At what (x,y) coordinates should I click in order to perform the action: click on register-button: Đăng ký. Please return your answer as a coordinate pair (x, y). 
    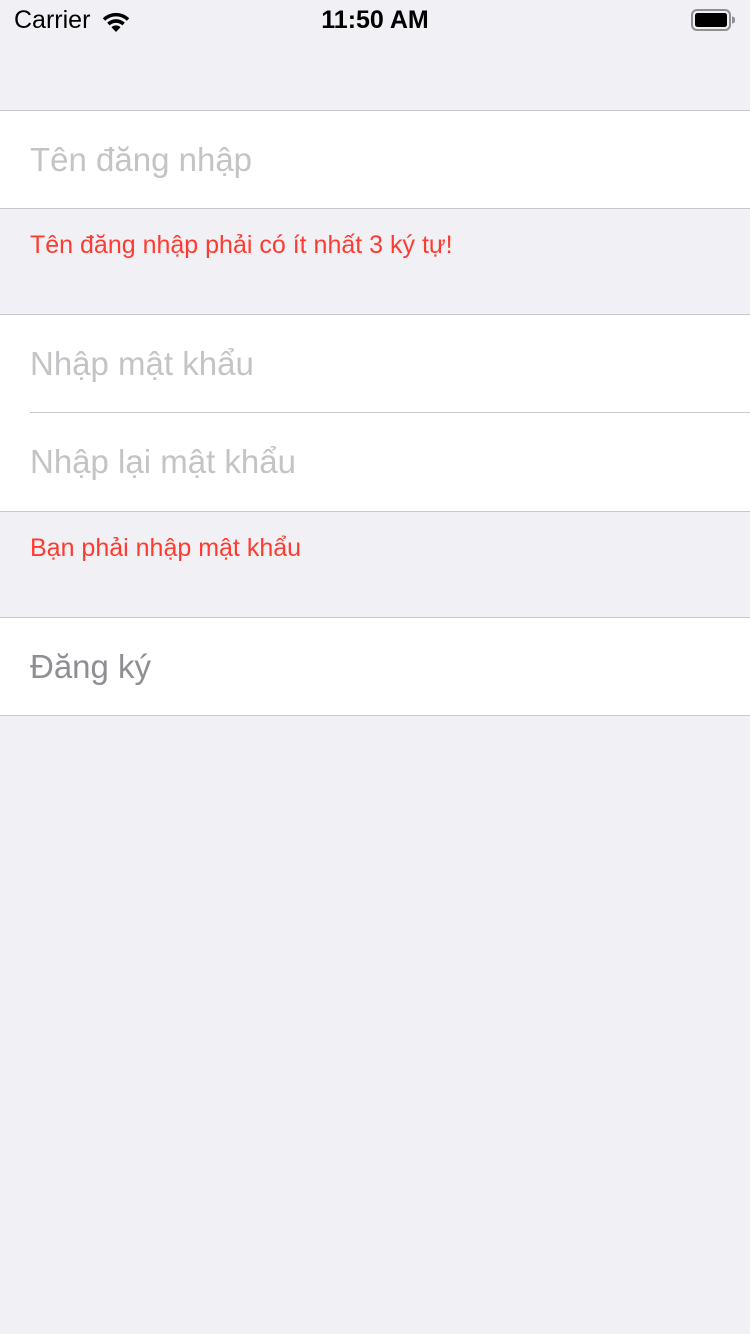
    Looking at the image, I should click on (375, 667).